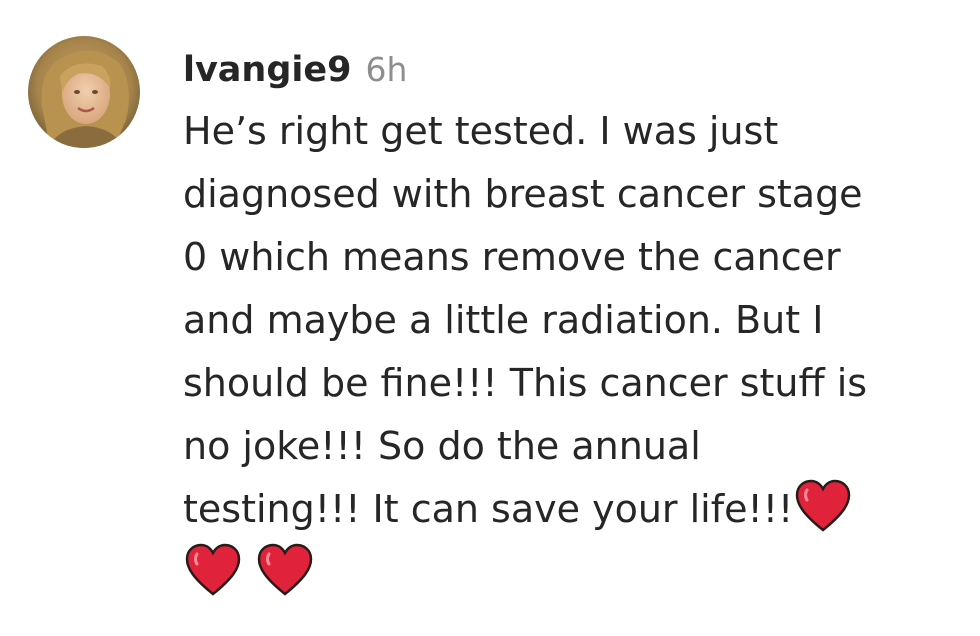 The height and width of the screenshot is (636, 980). What do you see at coordinates (267, 70) in the screenshot?
I see `username-link: lvangie9` at bounding box center [267, 70].